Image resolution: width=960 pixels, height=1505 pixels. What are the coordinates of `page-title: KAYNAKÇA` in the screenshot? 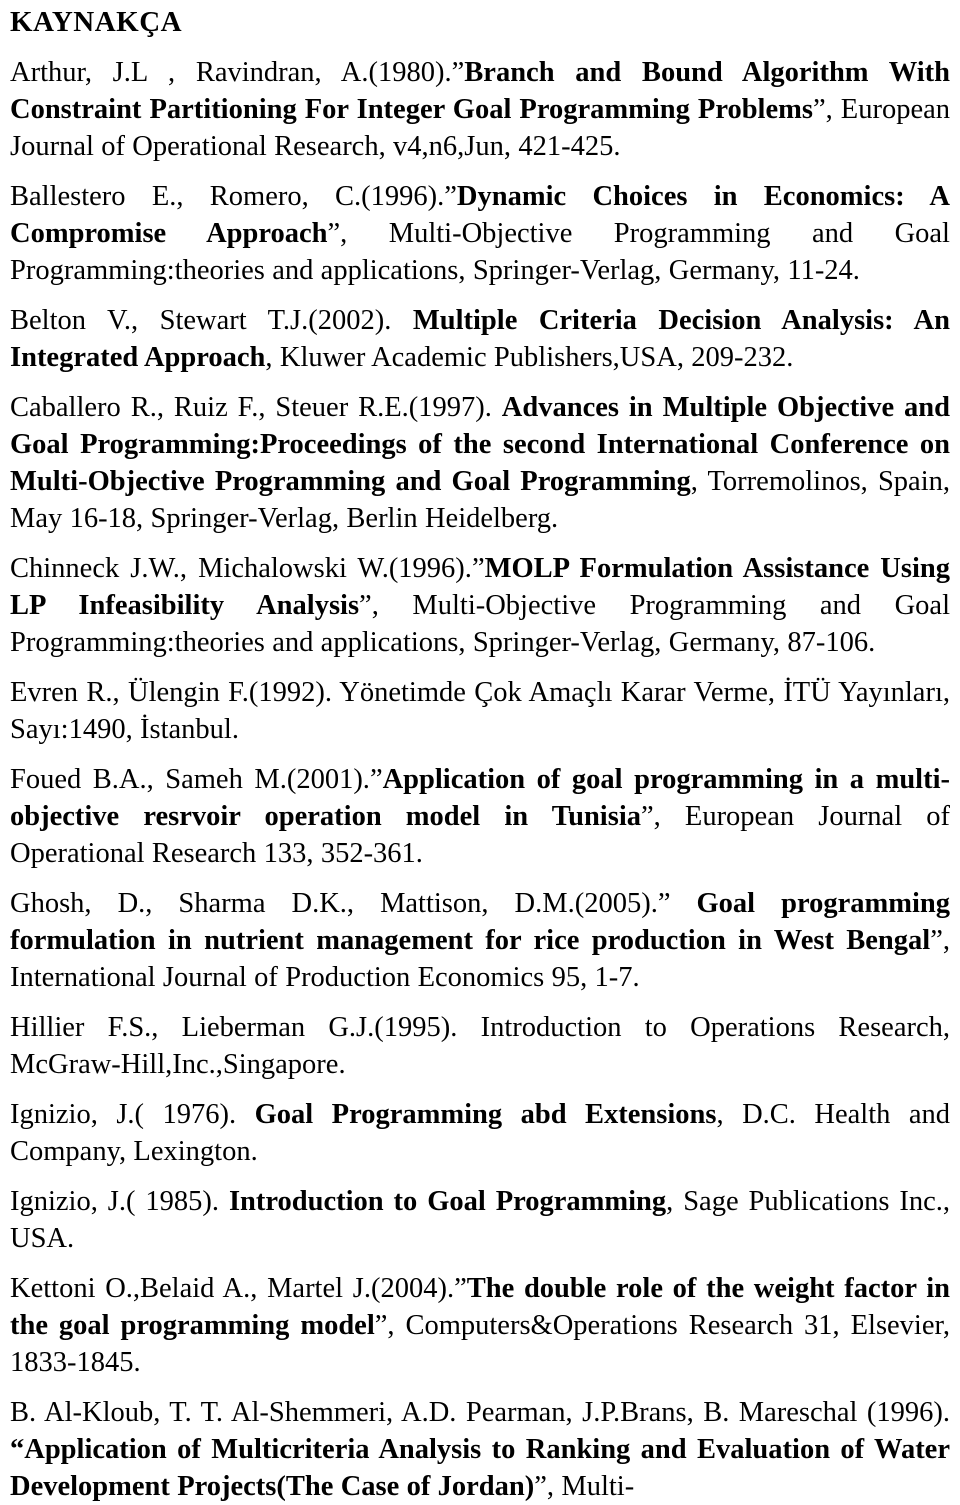 It's located at (96, 22).